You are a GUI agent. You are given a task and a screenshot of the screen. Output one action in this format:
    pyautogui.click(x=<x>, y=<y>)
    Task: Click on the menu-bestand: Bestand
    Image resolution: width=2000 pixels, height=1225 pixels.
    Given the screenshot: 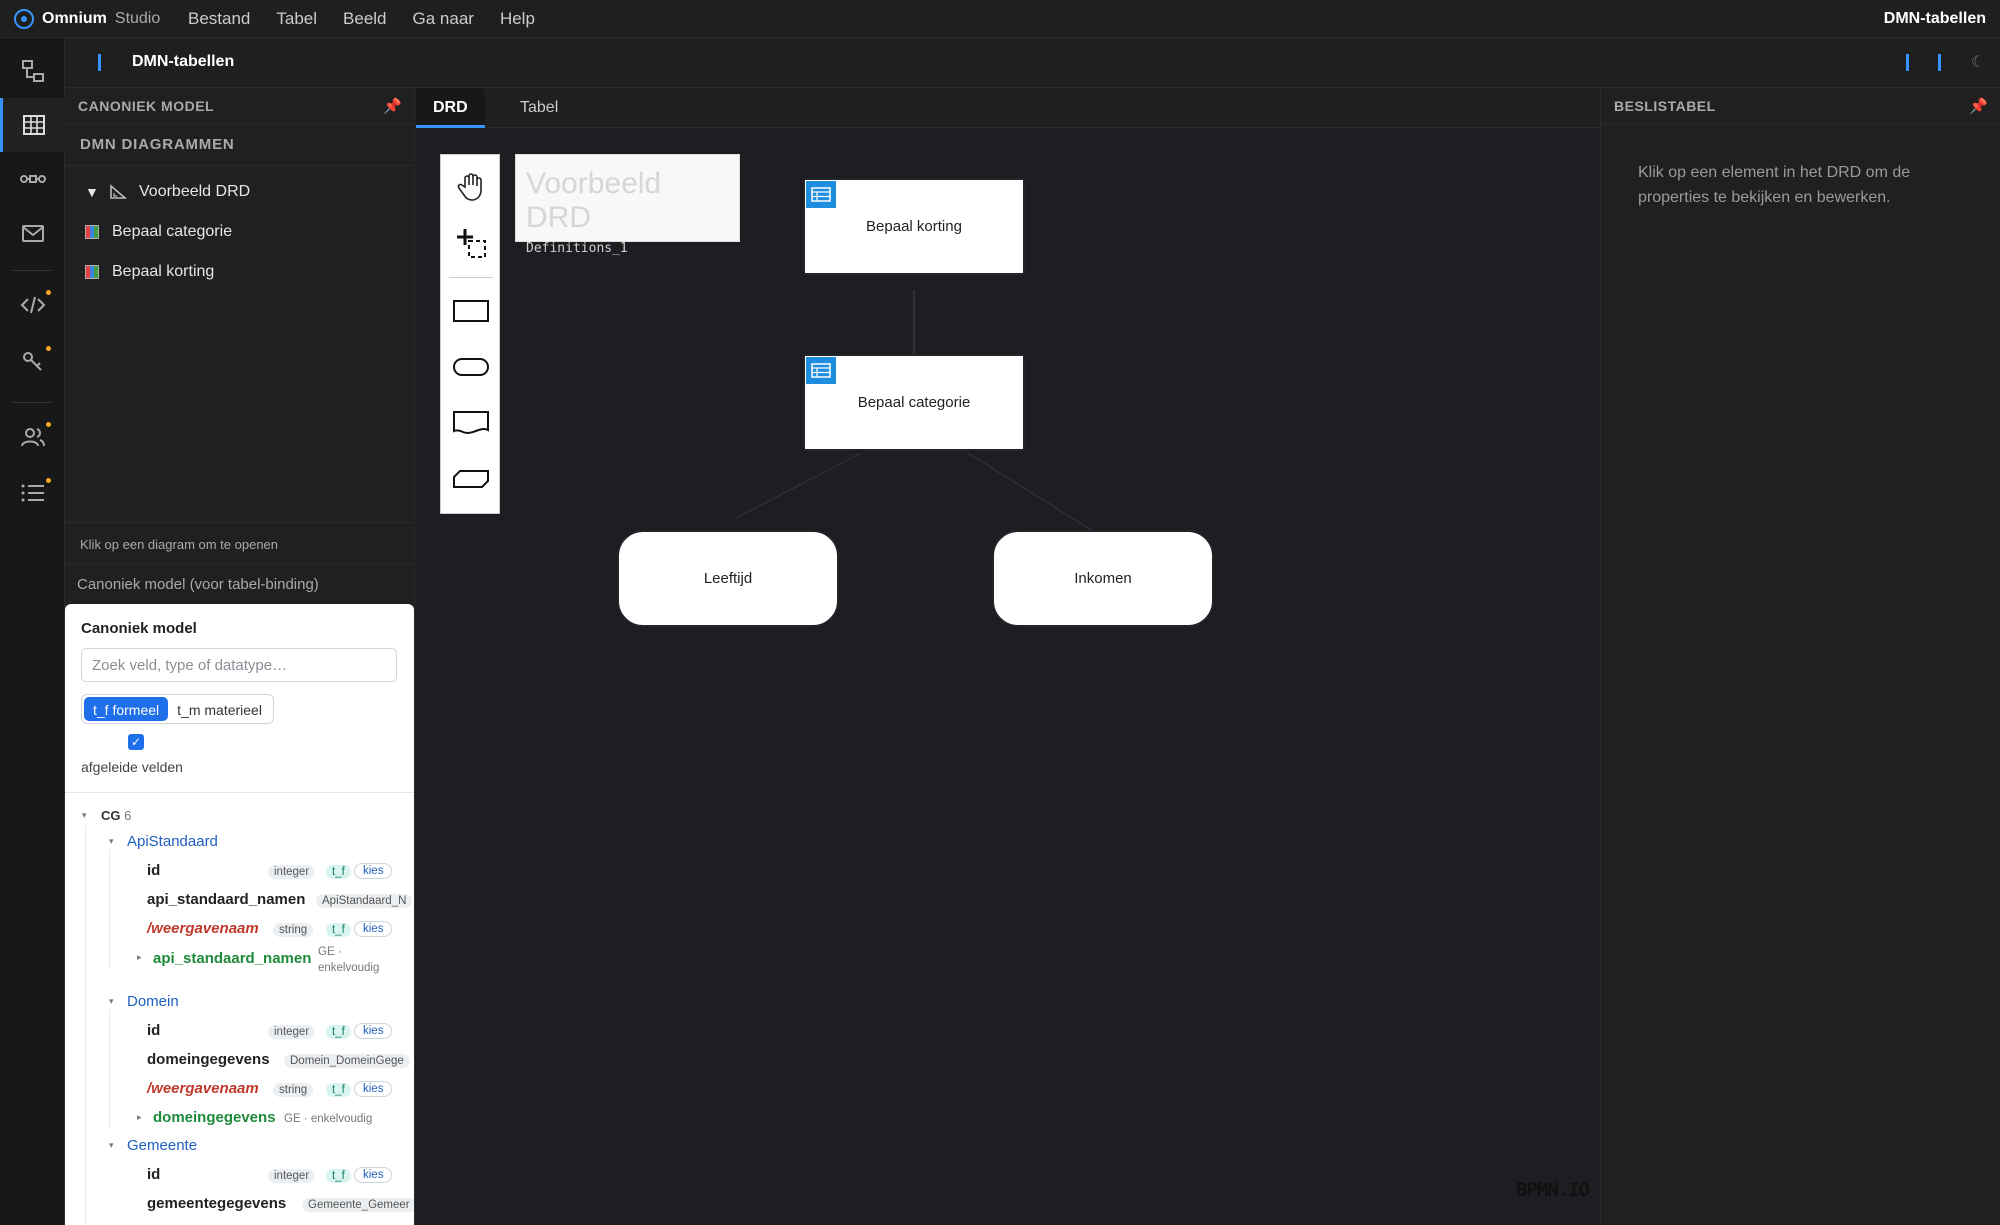 What is the action you would take?
    pyautogui.click(x=219, y=19)
    